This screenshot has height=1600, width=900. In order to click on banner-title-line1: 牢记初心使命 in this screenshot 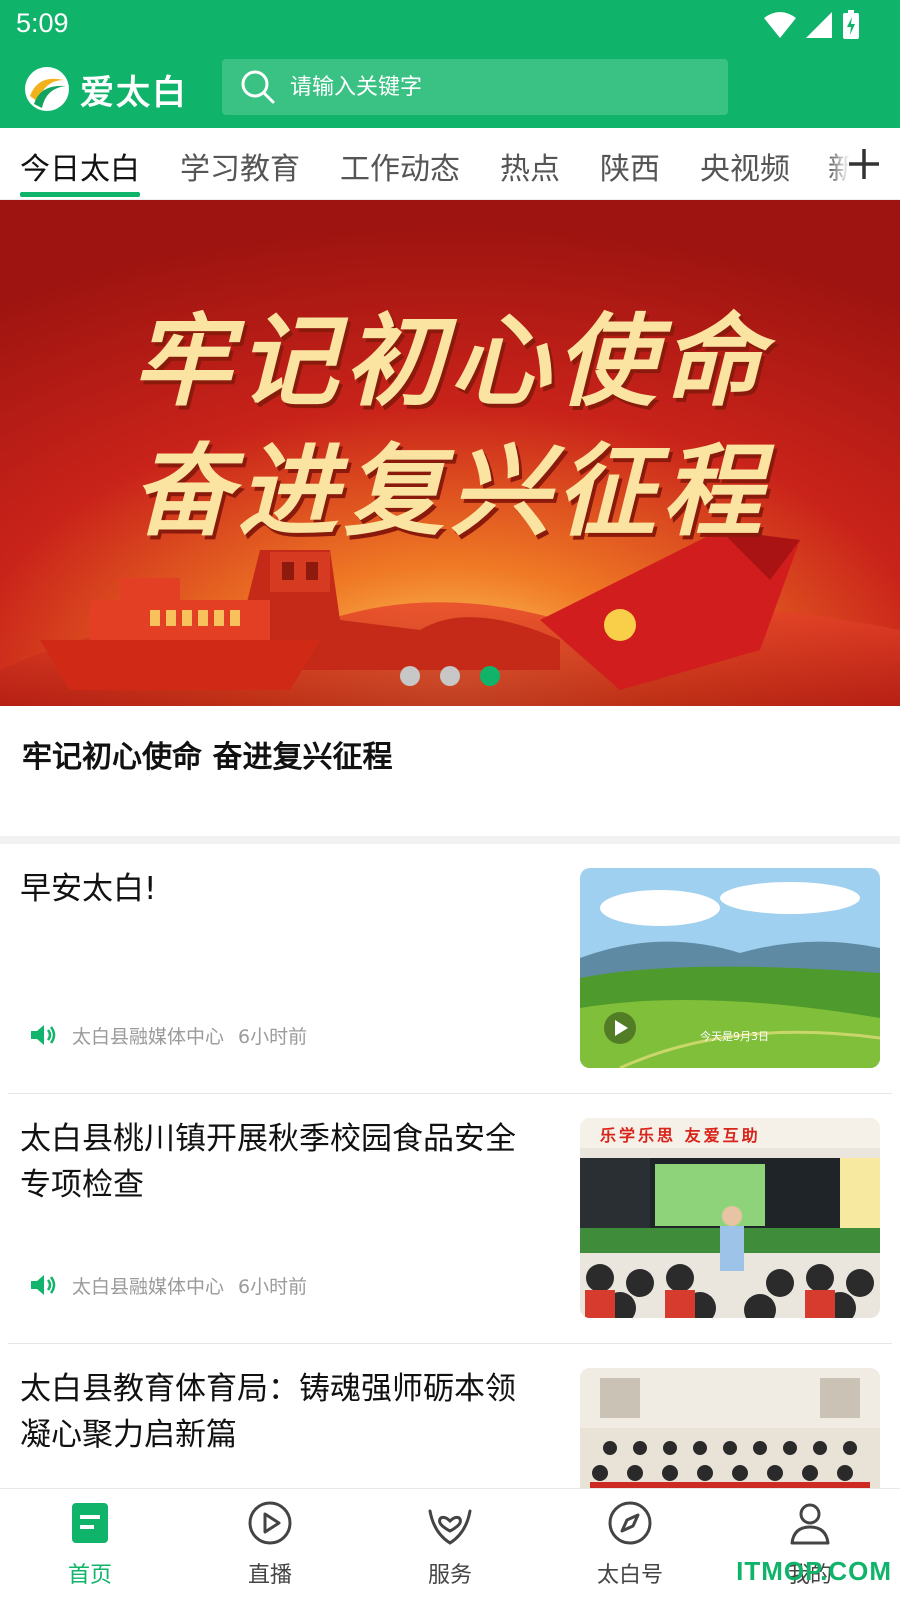, I will do `click(450, 361)`.